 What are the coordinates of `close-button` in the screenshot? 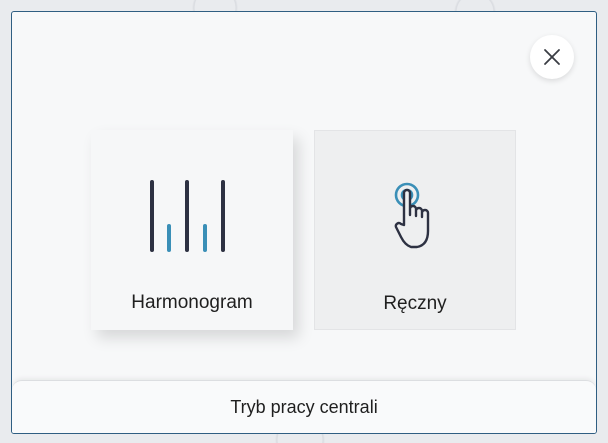 It's located at (552, 57).